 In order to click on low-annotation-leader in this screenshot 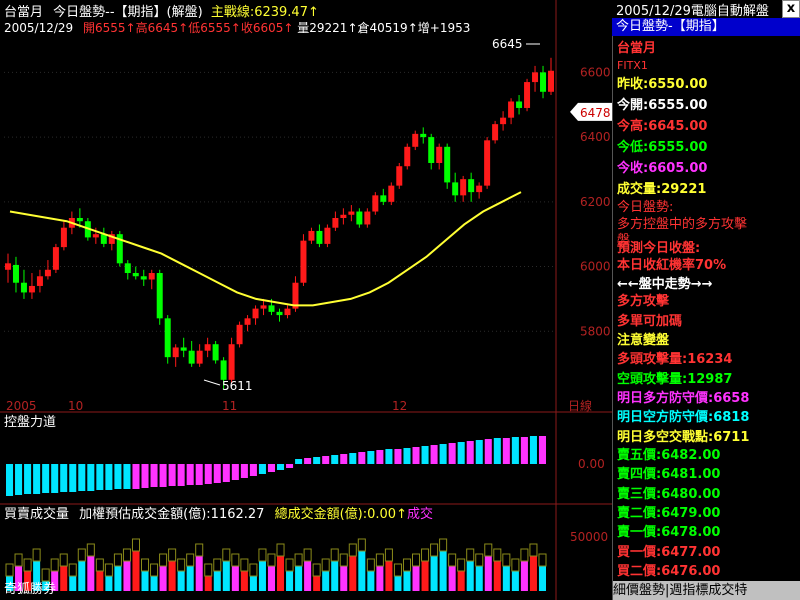, I will do `click(212, 382)`.